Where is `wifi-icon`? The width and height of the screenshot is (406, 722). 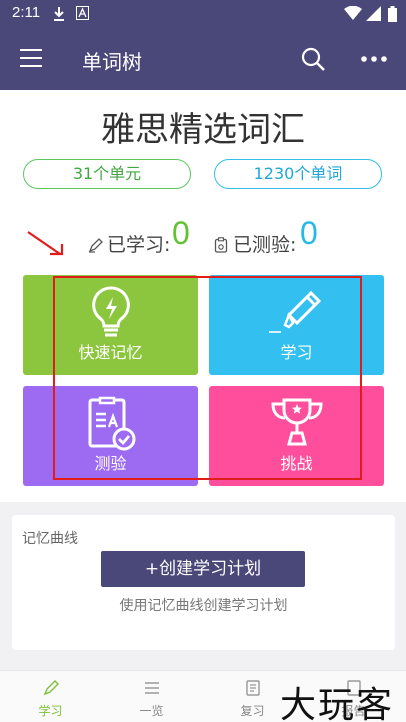 wifi-icon is located at coordinates (353, 13).